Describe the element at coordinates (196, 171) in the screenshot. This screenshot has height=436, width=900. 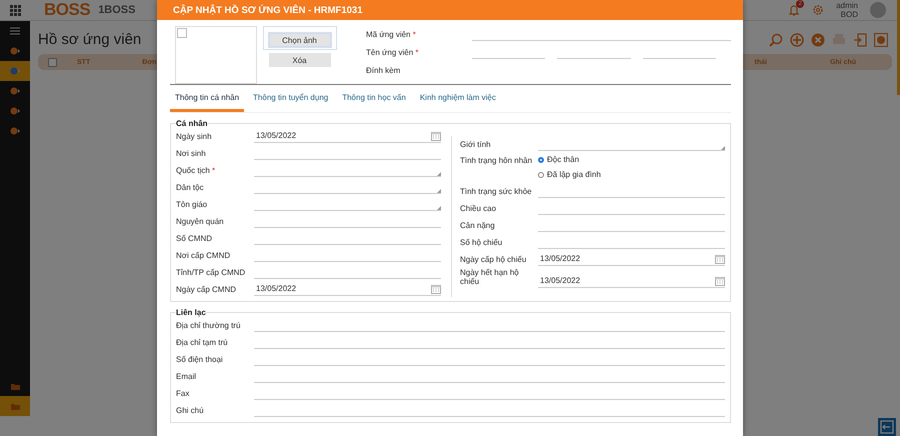
I see `field-label: Quốc tịch *` at that location.